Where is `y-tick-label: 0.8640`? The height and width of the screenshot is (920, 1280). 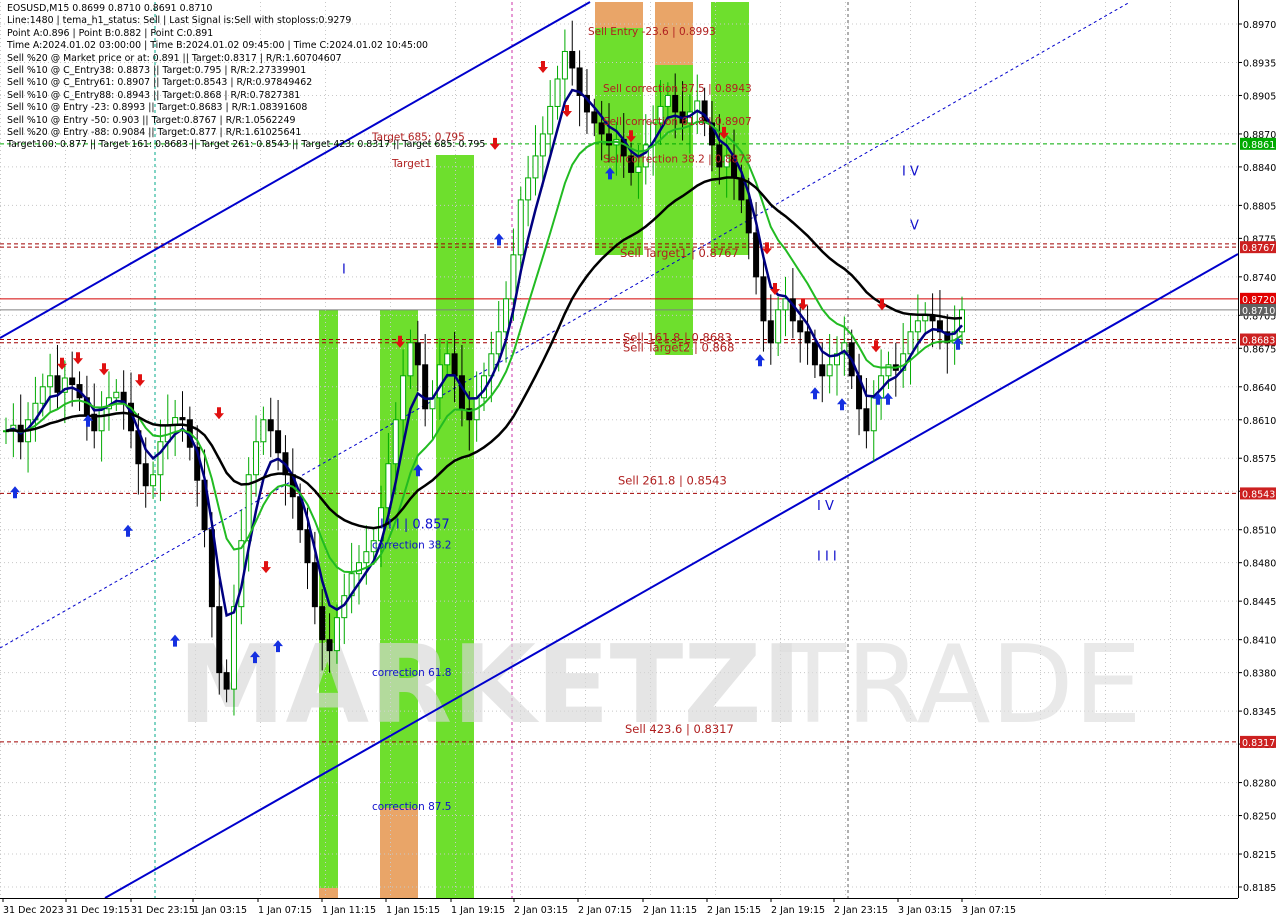 y-tick-label: 0.8640 is located at coordinates (1259, 388).